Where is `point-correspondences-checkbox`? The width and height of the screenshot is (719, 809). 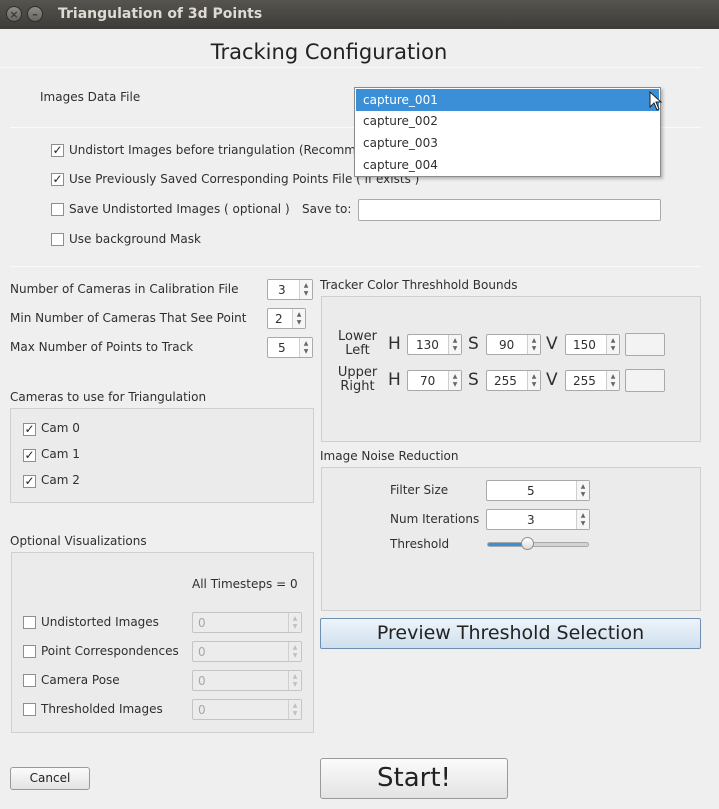
point-correspondences-checkbox is located at coordinates (29, 651).